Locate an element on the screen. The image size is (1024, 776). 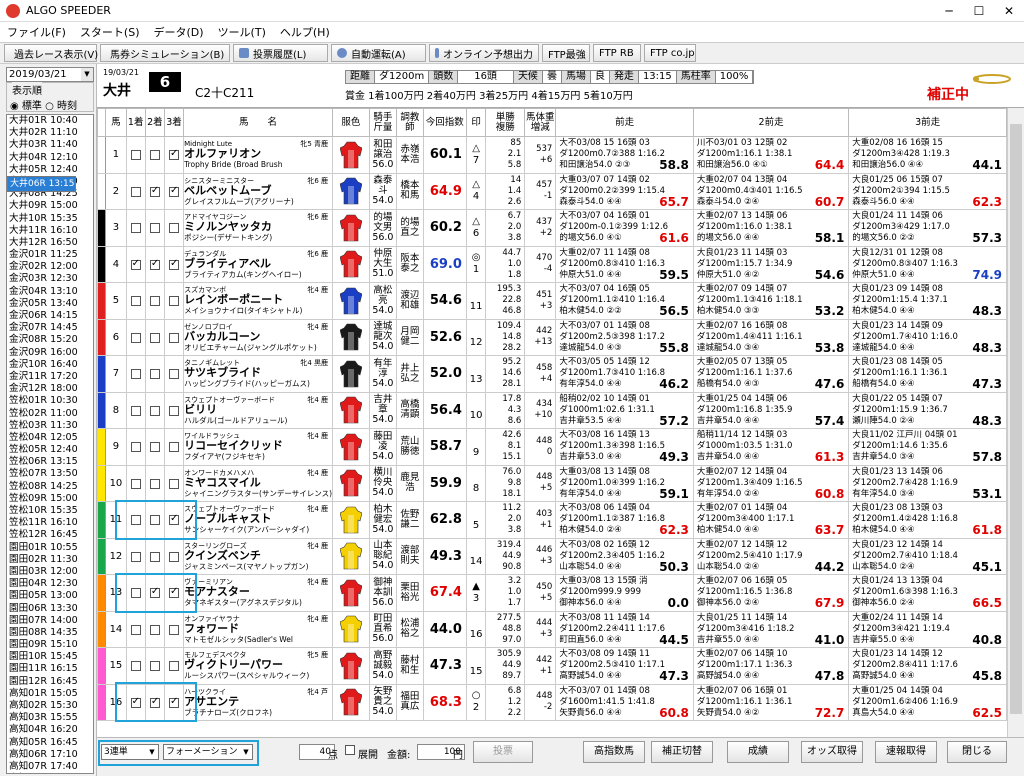
race-list-item: 園田10R 15:45 is located at coordinates (50, 657).